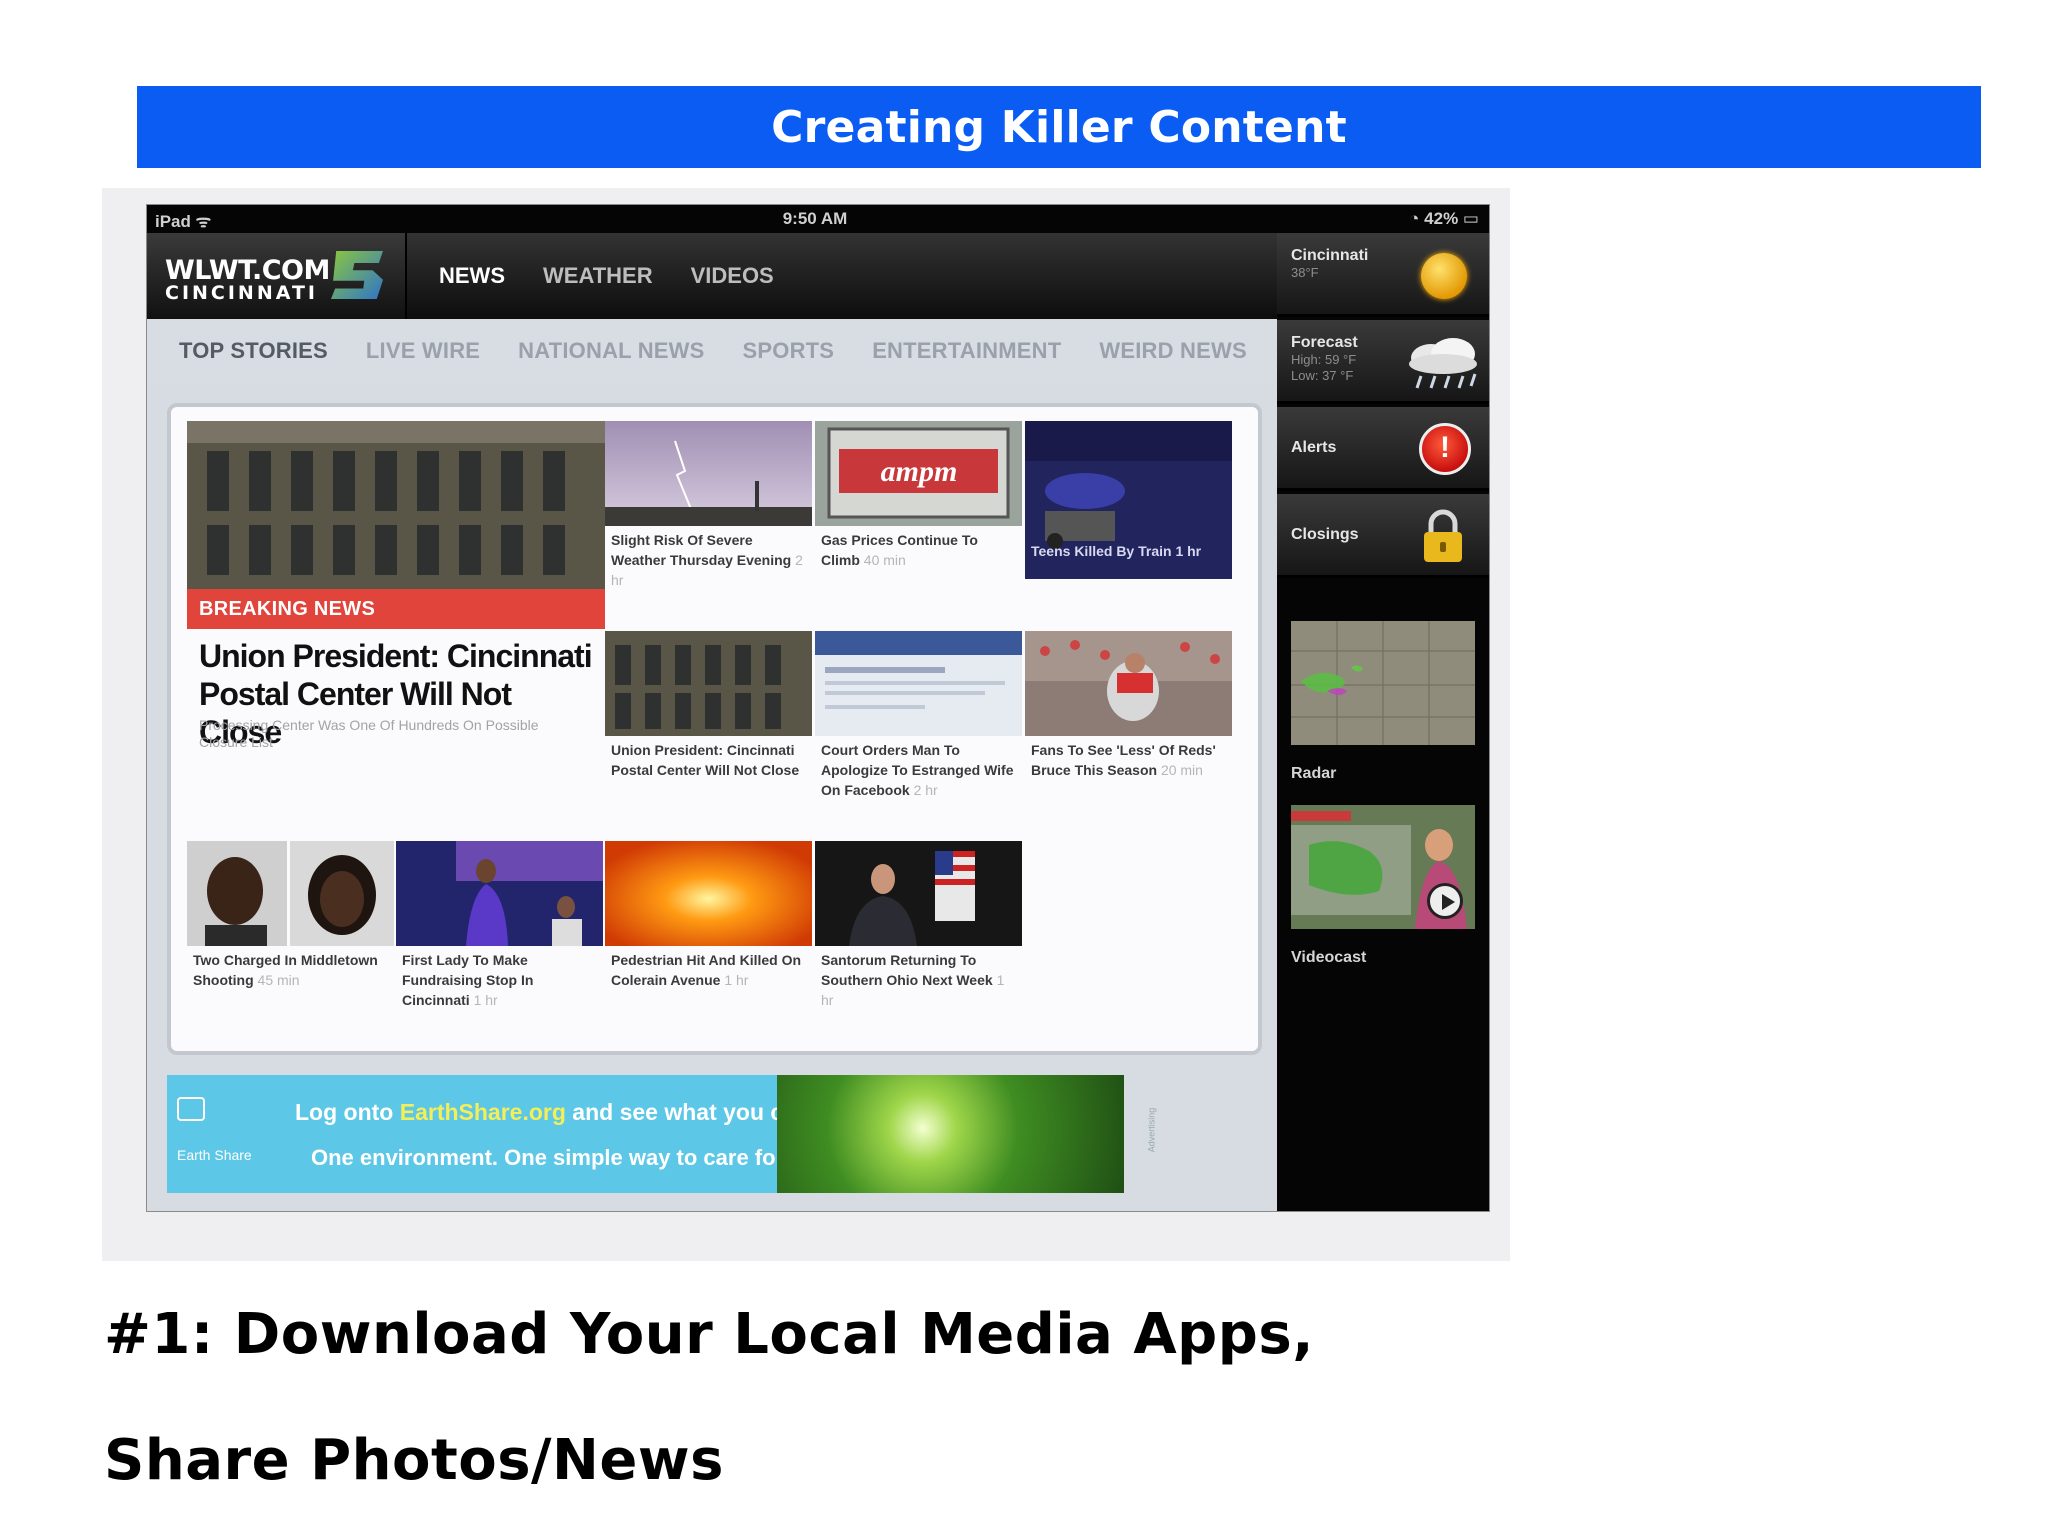 This screenshot has height=1536, width=2048. What do you see at coordinates (1383, 867) in the screenshot?
I see `videocast-thumbnail` at bounding box center [1383, 867].